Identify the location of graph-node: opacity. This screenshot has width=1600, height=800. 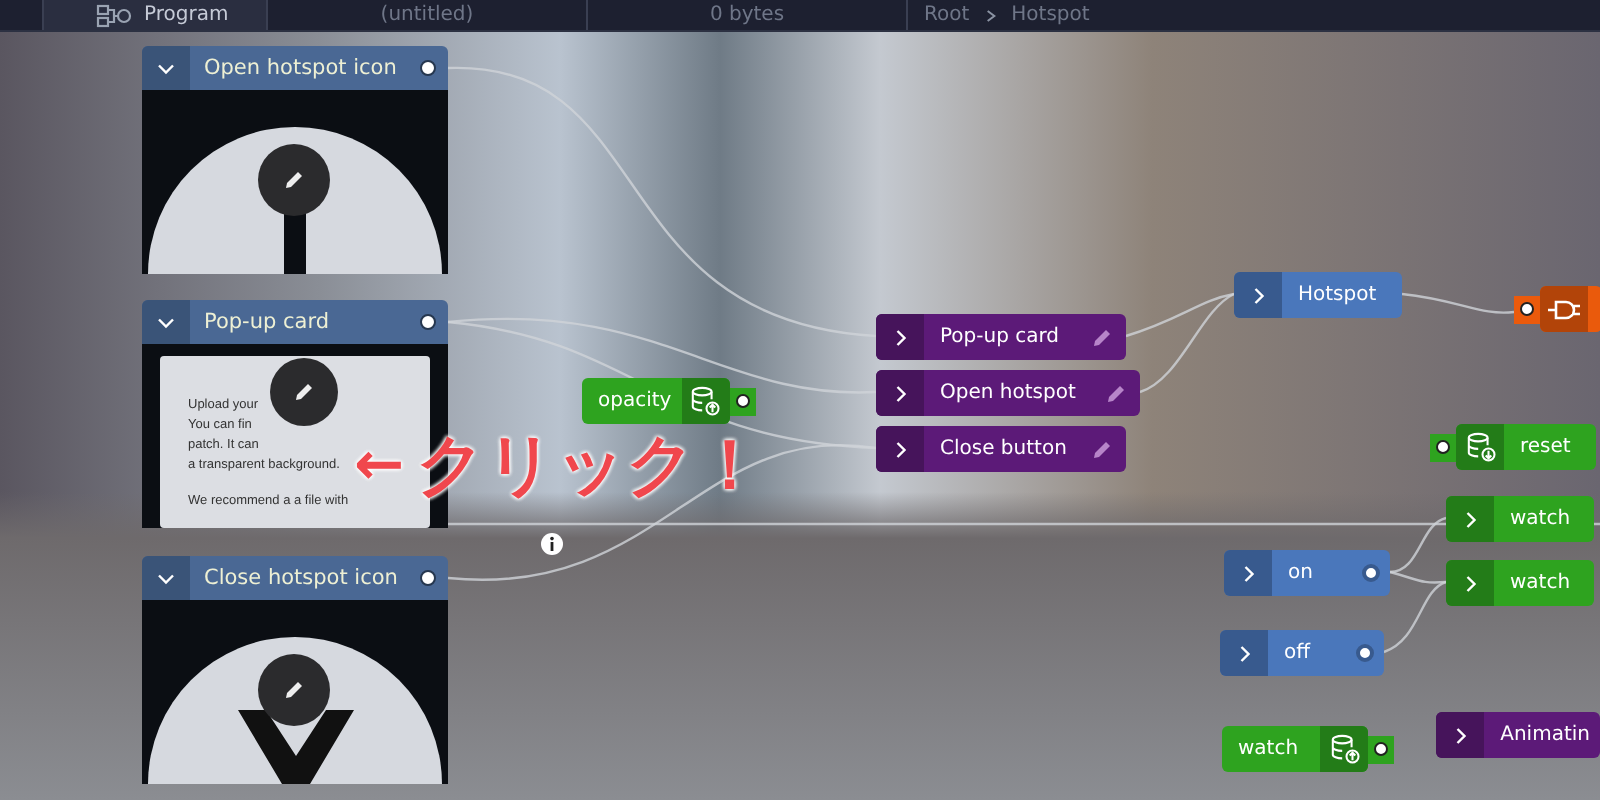
(656, 401).